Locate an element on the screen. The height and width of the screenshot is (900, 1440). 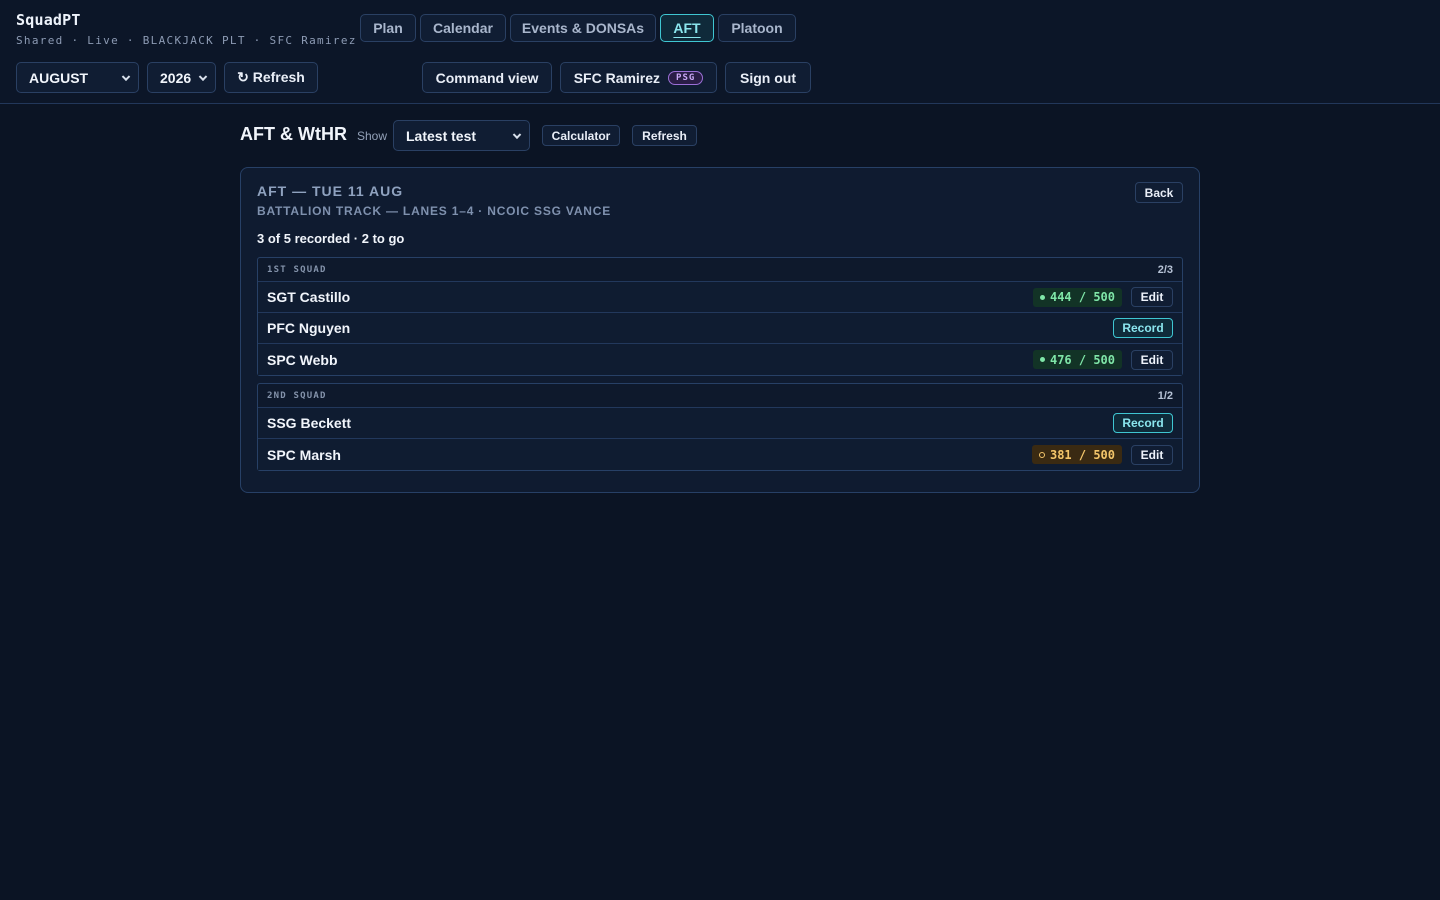
soldier-name: SSG Beckett is located at coordinates (309, 423).